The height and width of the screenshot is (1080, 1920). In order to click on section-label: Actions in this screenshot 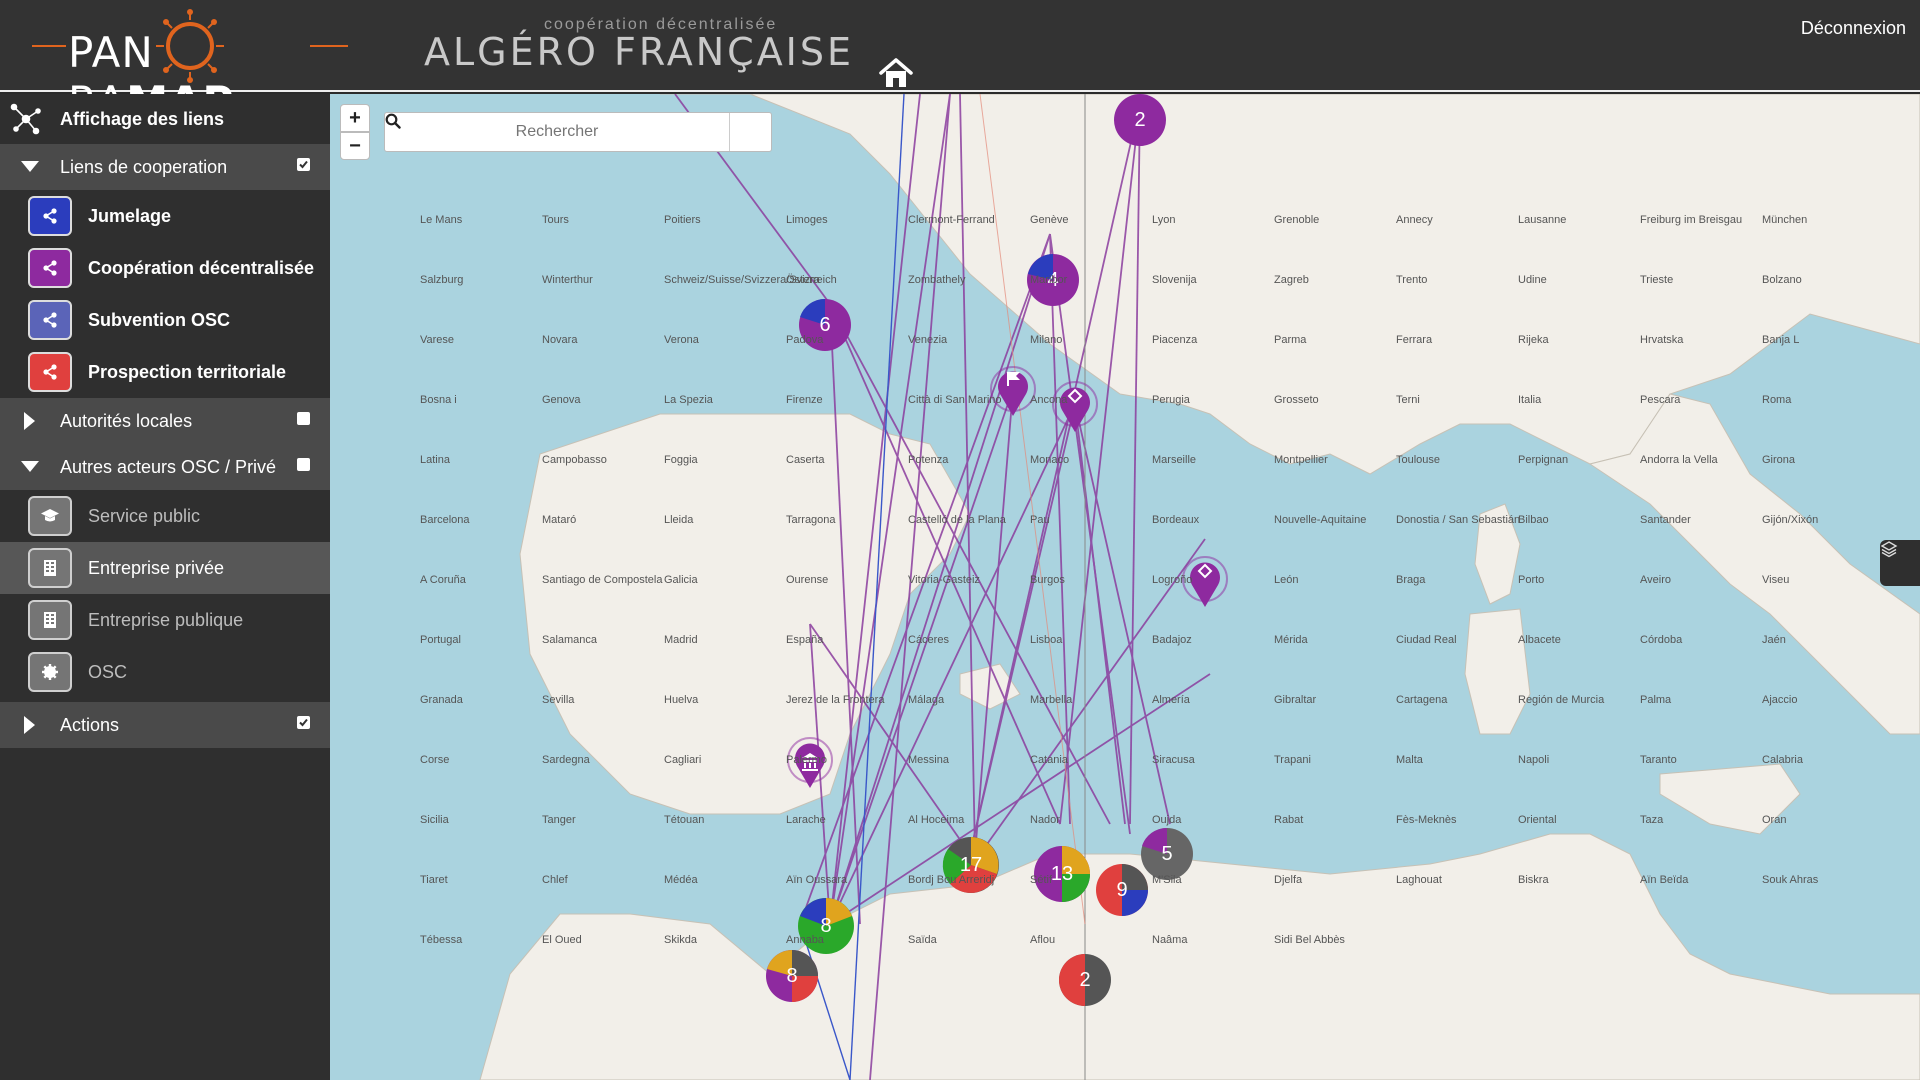, I will do `click(90, 724)`.